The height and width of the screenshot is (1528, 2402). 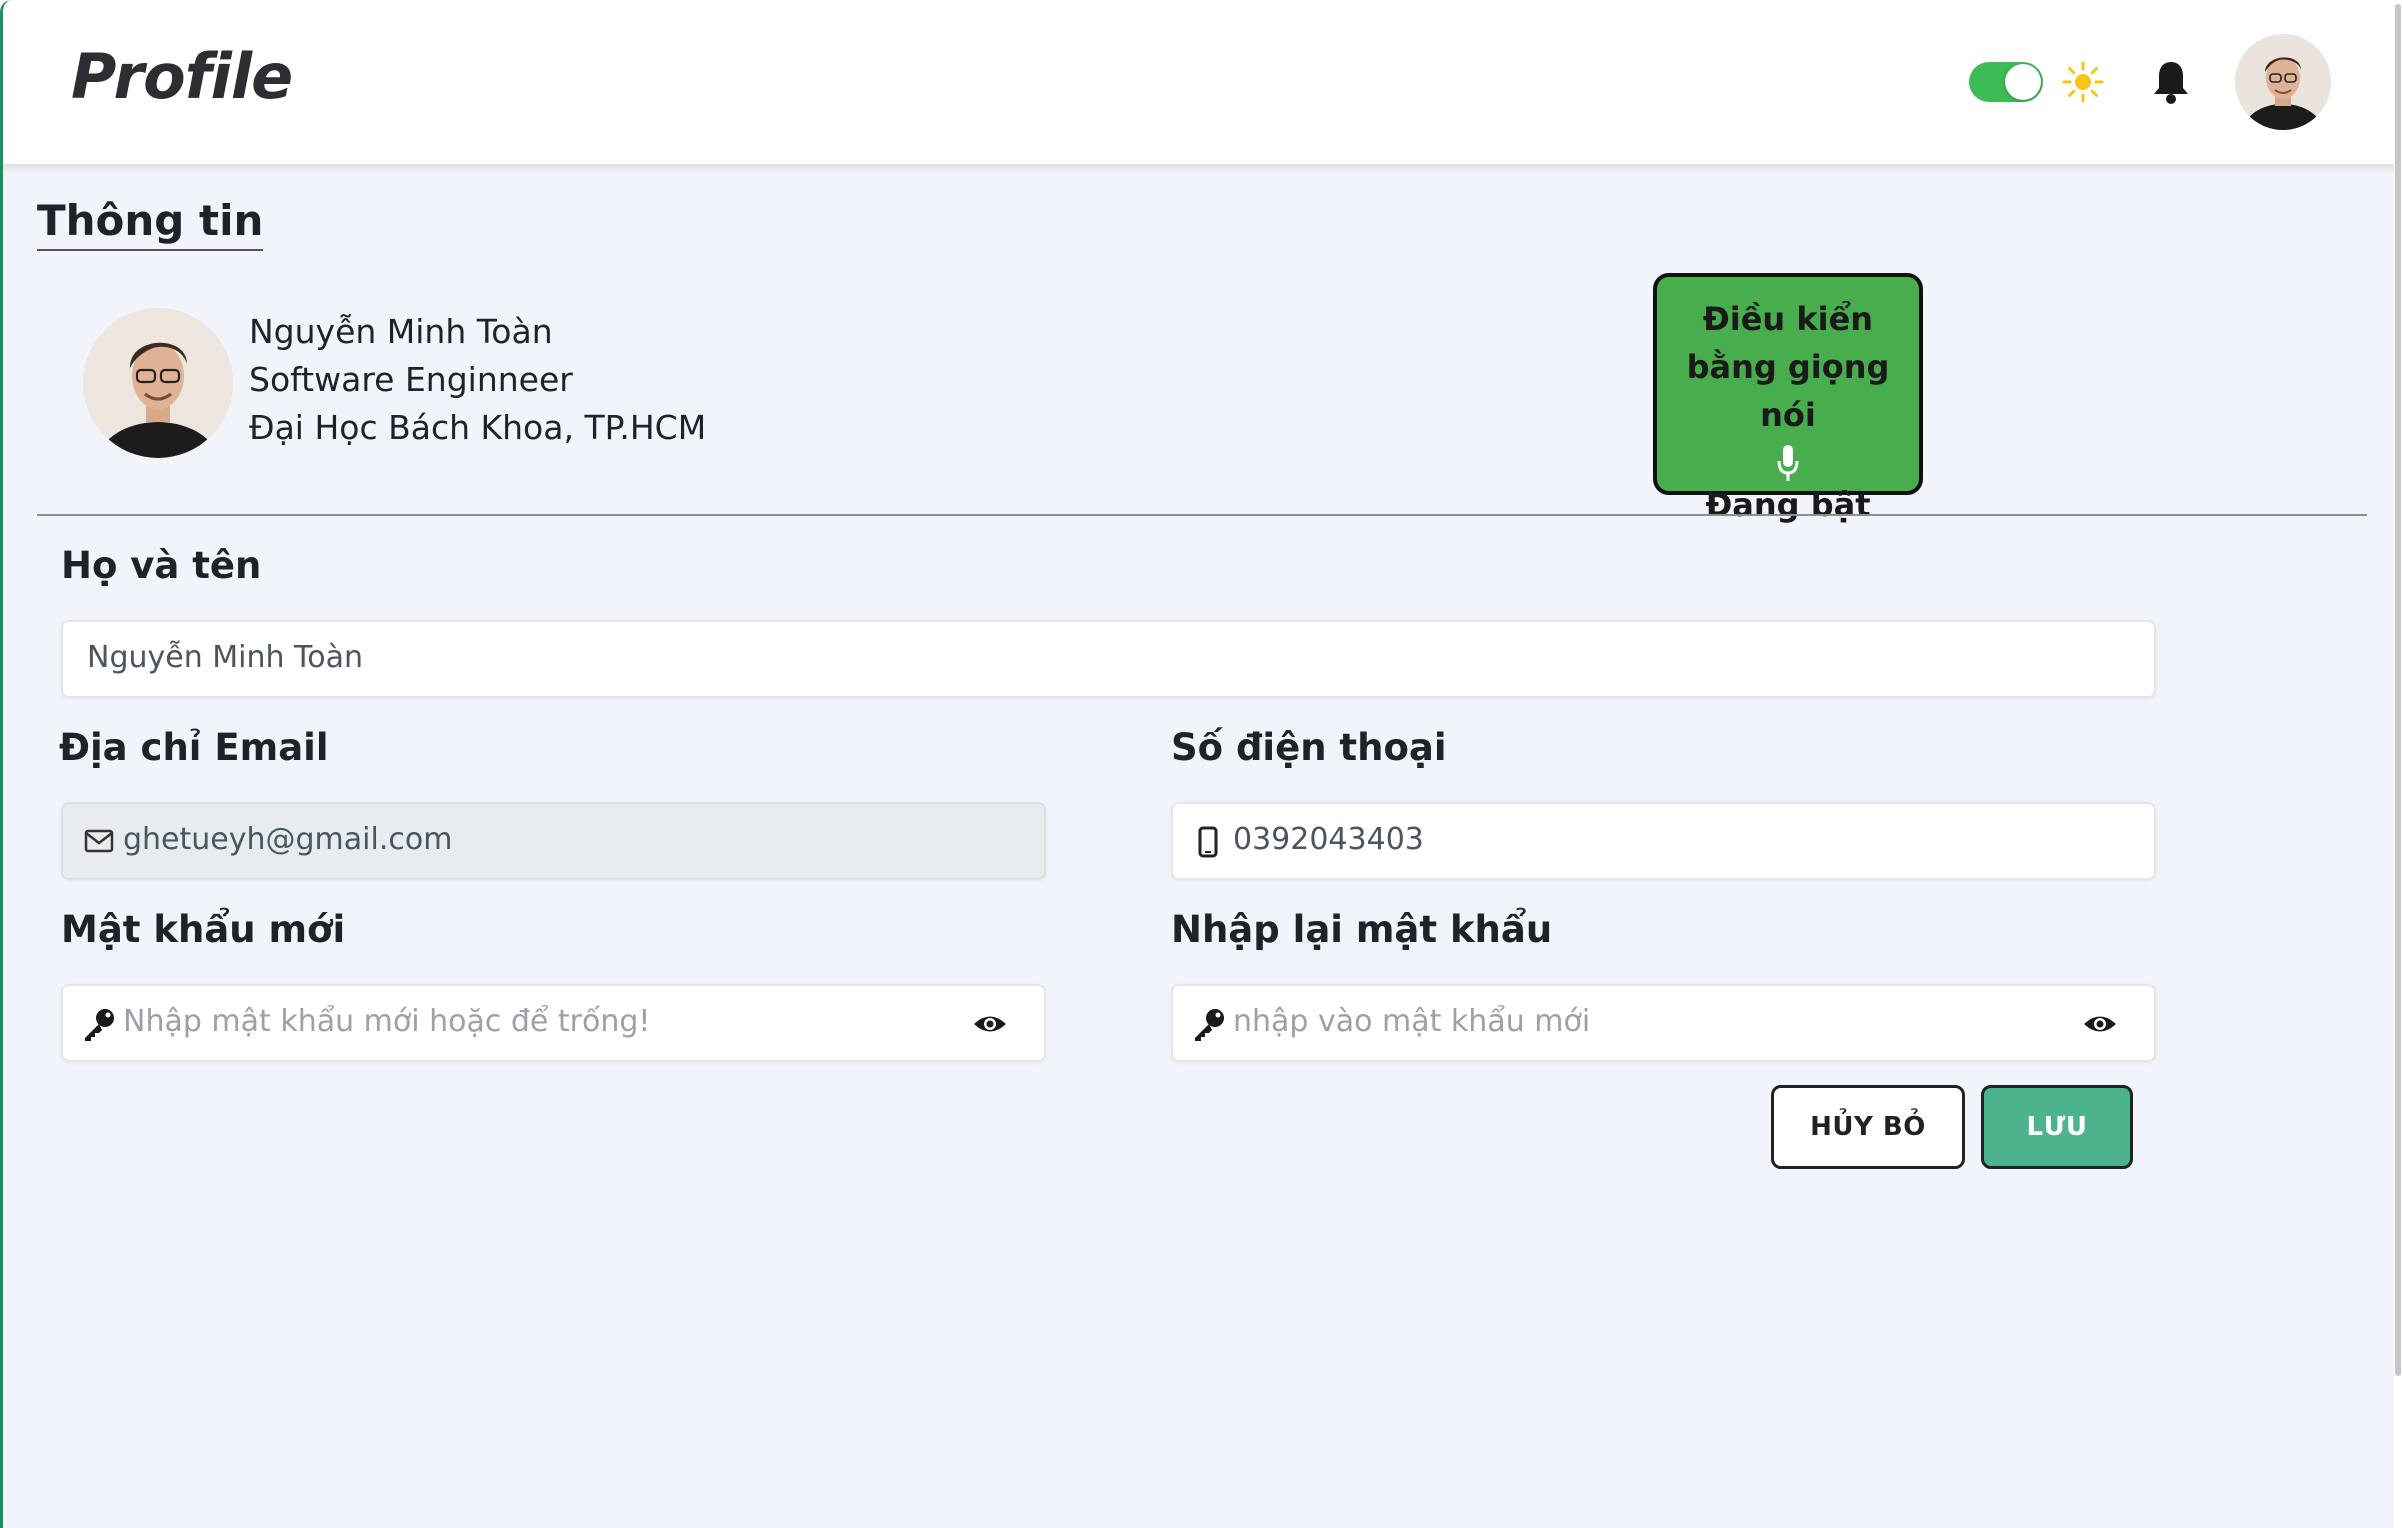 I want to click on new-password-field: Nhập mật khẩu mới hoặc để trống!, so click(x=553, y=1023).